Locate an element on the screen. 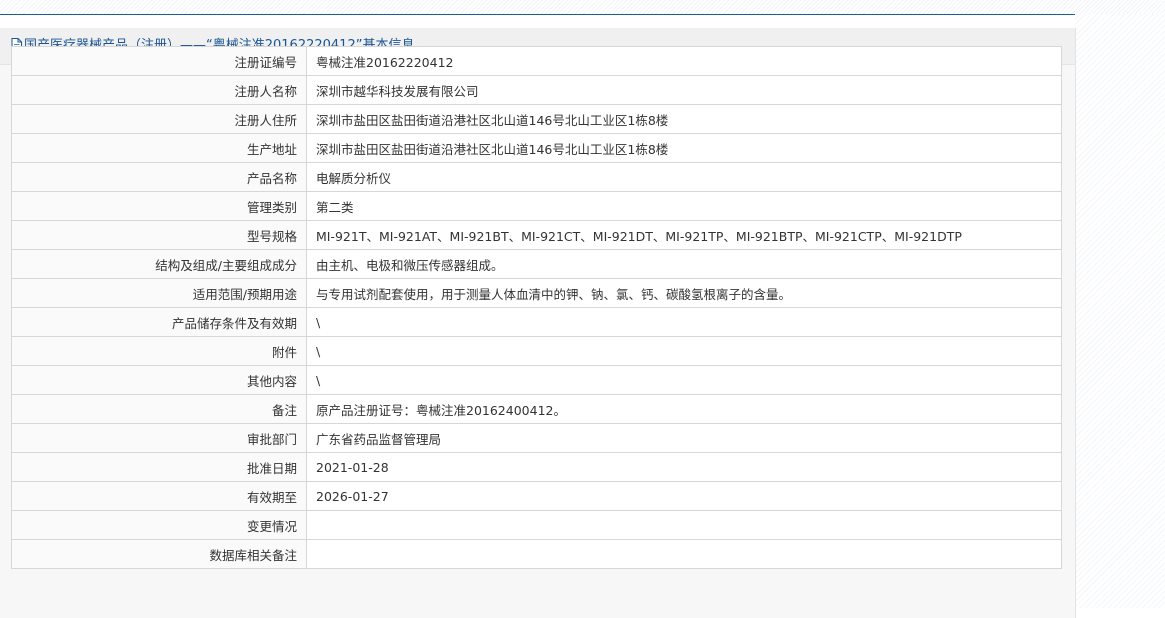 This screenshot has height=618, width=1165. table-row: 批准日期 2021-01-28 is located at coordinates (536, 467).